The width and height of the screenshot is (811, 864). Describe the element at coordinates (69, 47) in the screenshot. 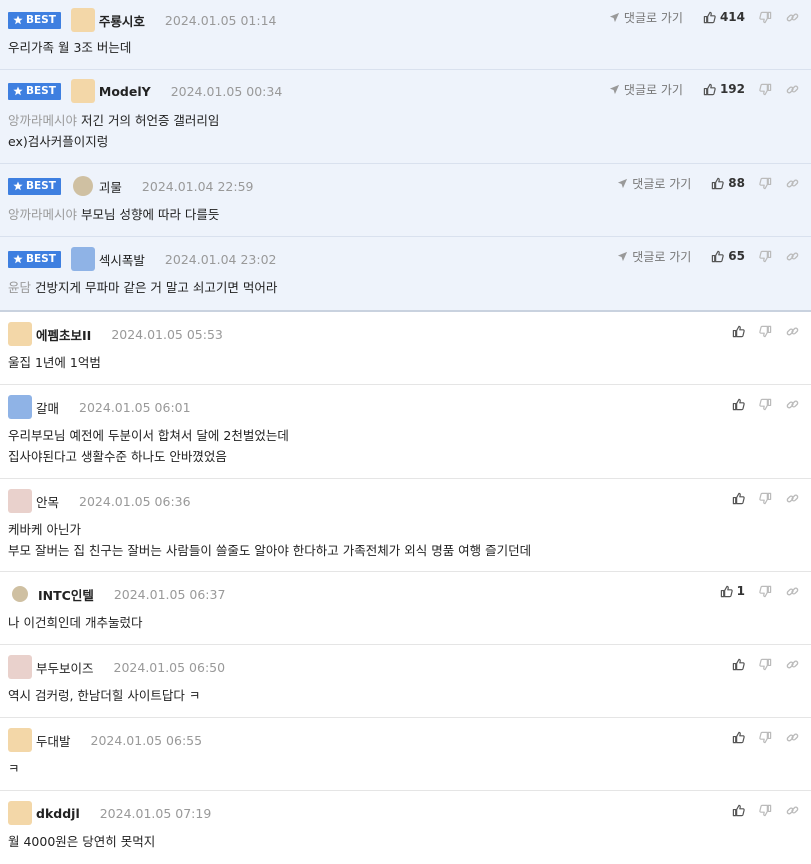

I see `comment-line: 우리가족 월 3조 버는데` at that location.